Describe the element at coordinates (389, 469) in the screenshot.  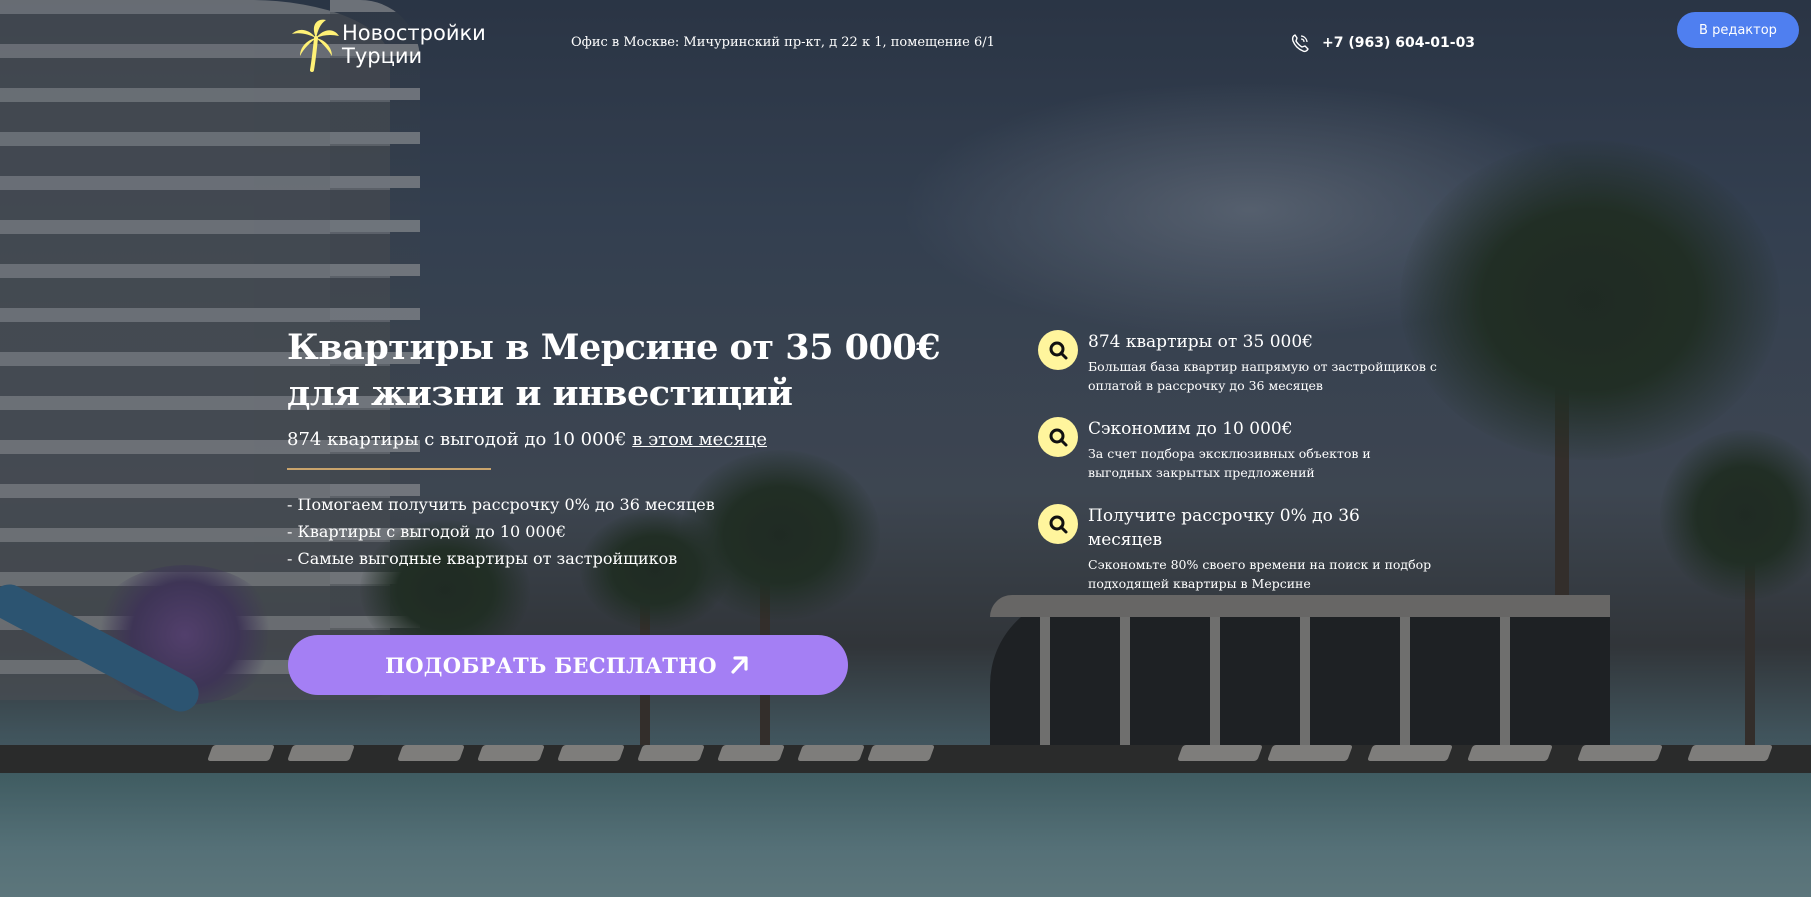
I see `hero-divider` at that location.